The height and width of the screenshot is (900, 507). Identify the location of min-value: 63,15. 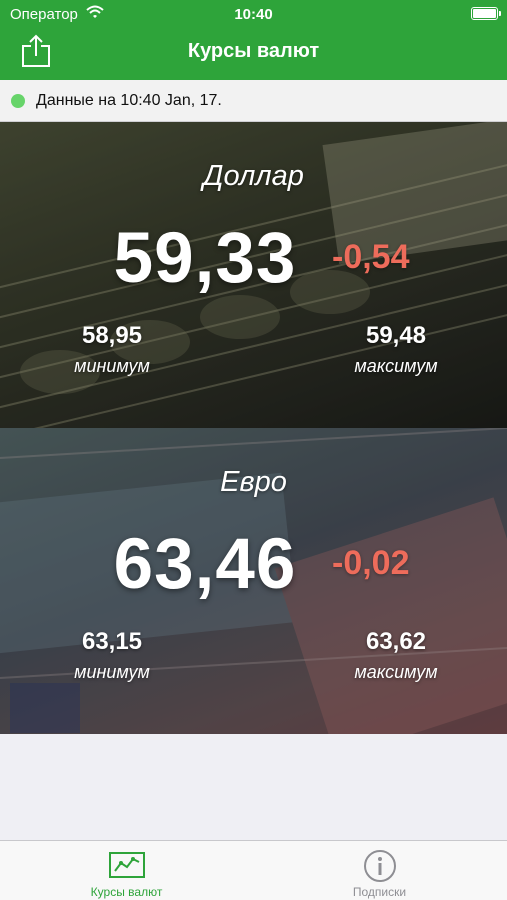
(112, 641).